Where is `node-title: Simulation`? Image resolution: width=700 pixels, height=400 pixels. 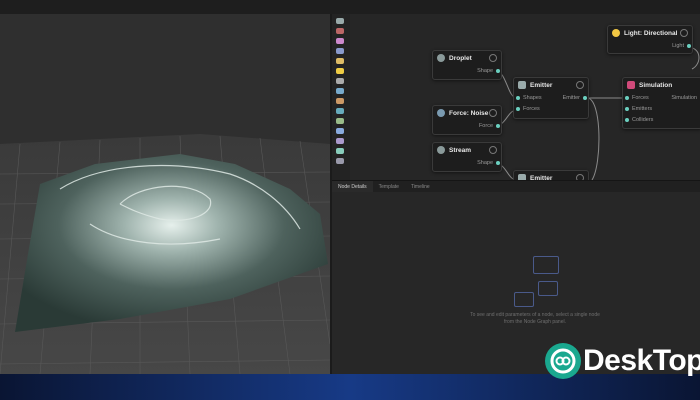
node-title: Simulation is located at coordinates (656, 85).